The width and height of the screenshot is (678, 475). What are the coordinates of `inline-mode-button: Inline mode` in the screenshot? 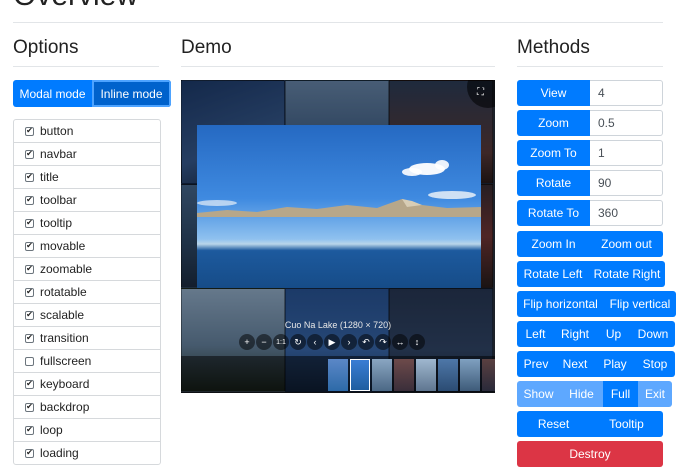 It's located at (131, 93).